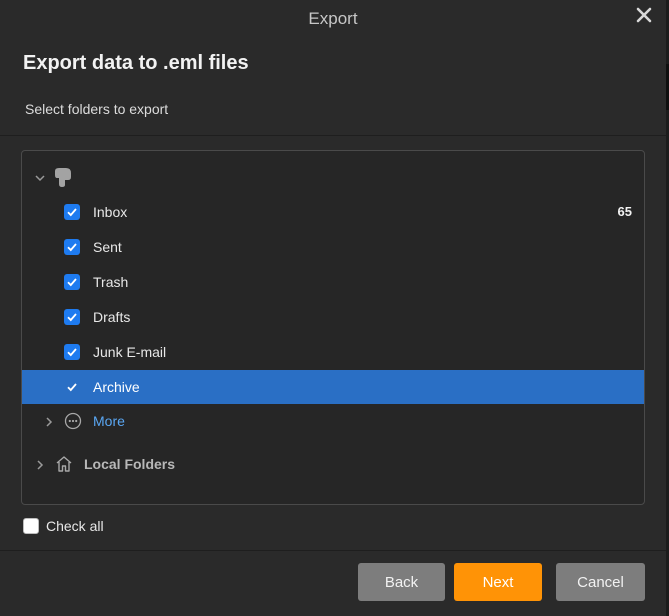  What do you see at coordinates (111, 282) in the screenshot?
I see `folder-label: Trash` at bounding box center [111, 282].